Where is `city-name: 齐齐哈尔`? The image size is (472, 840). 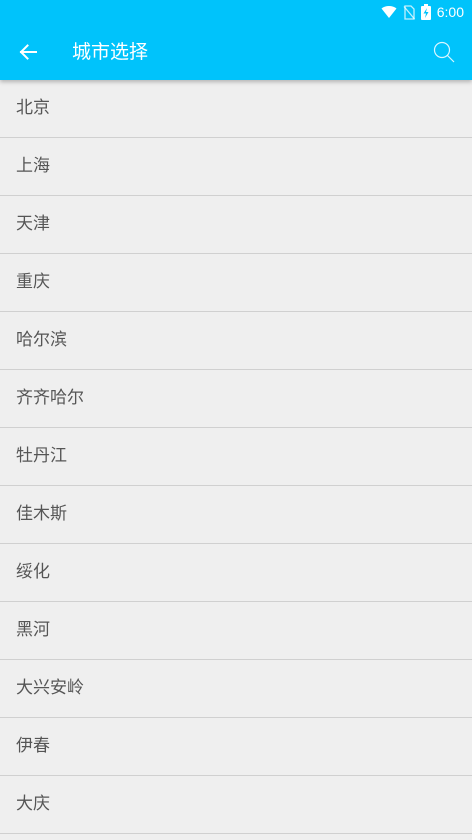 city-name: 齐齐哈尔 is located at coordinates (50, 398).